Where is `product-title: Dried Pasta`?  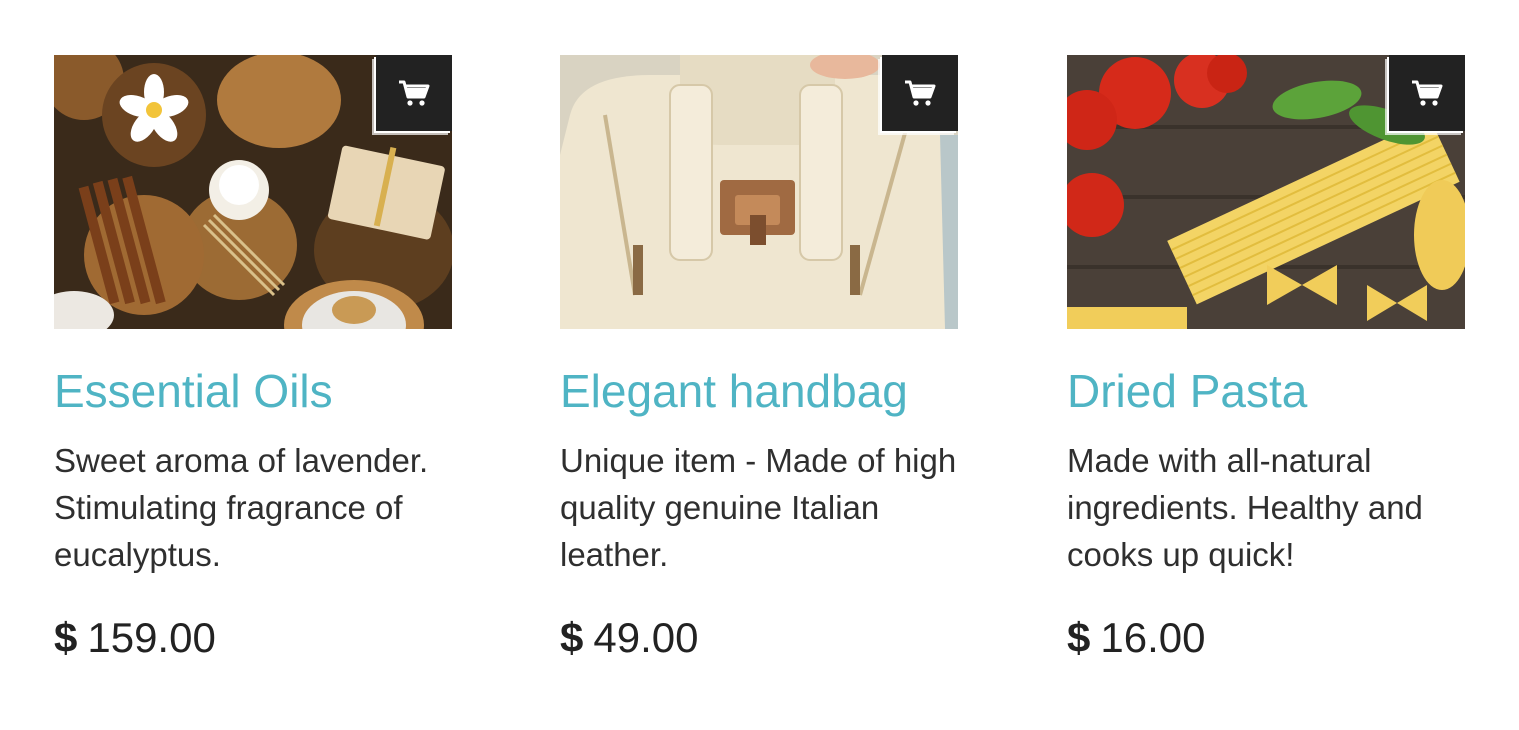
product-title: Dried Pasta is located at coordinates (1266, 391).